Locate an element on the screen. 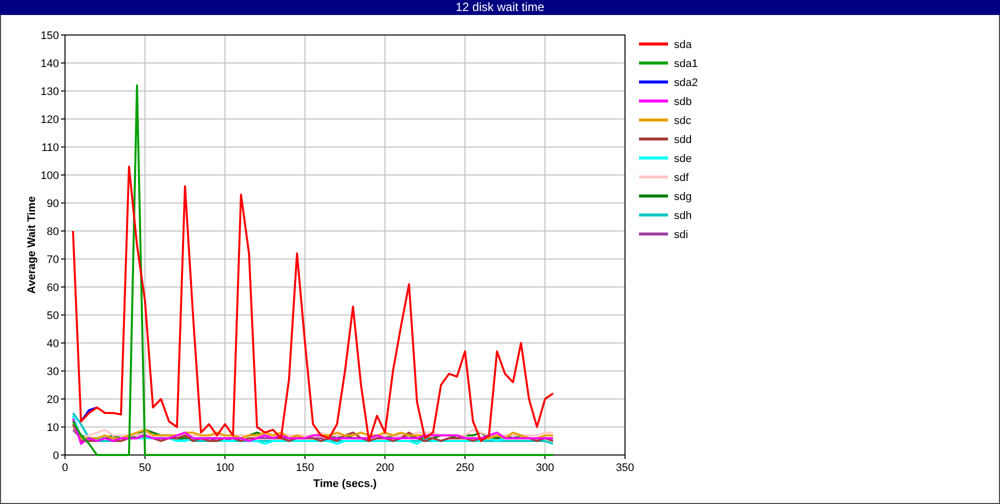  tick-label: 120 is located at coordinates (49, 120).